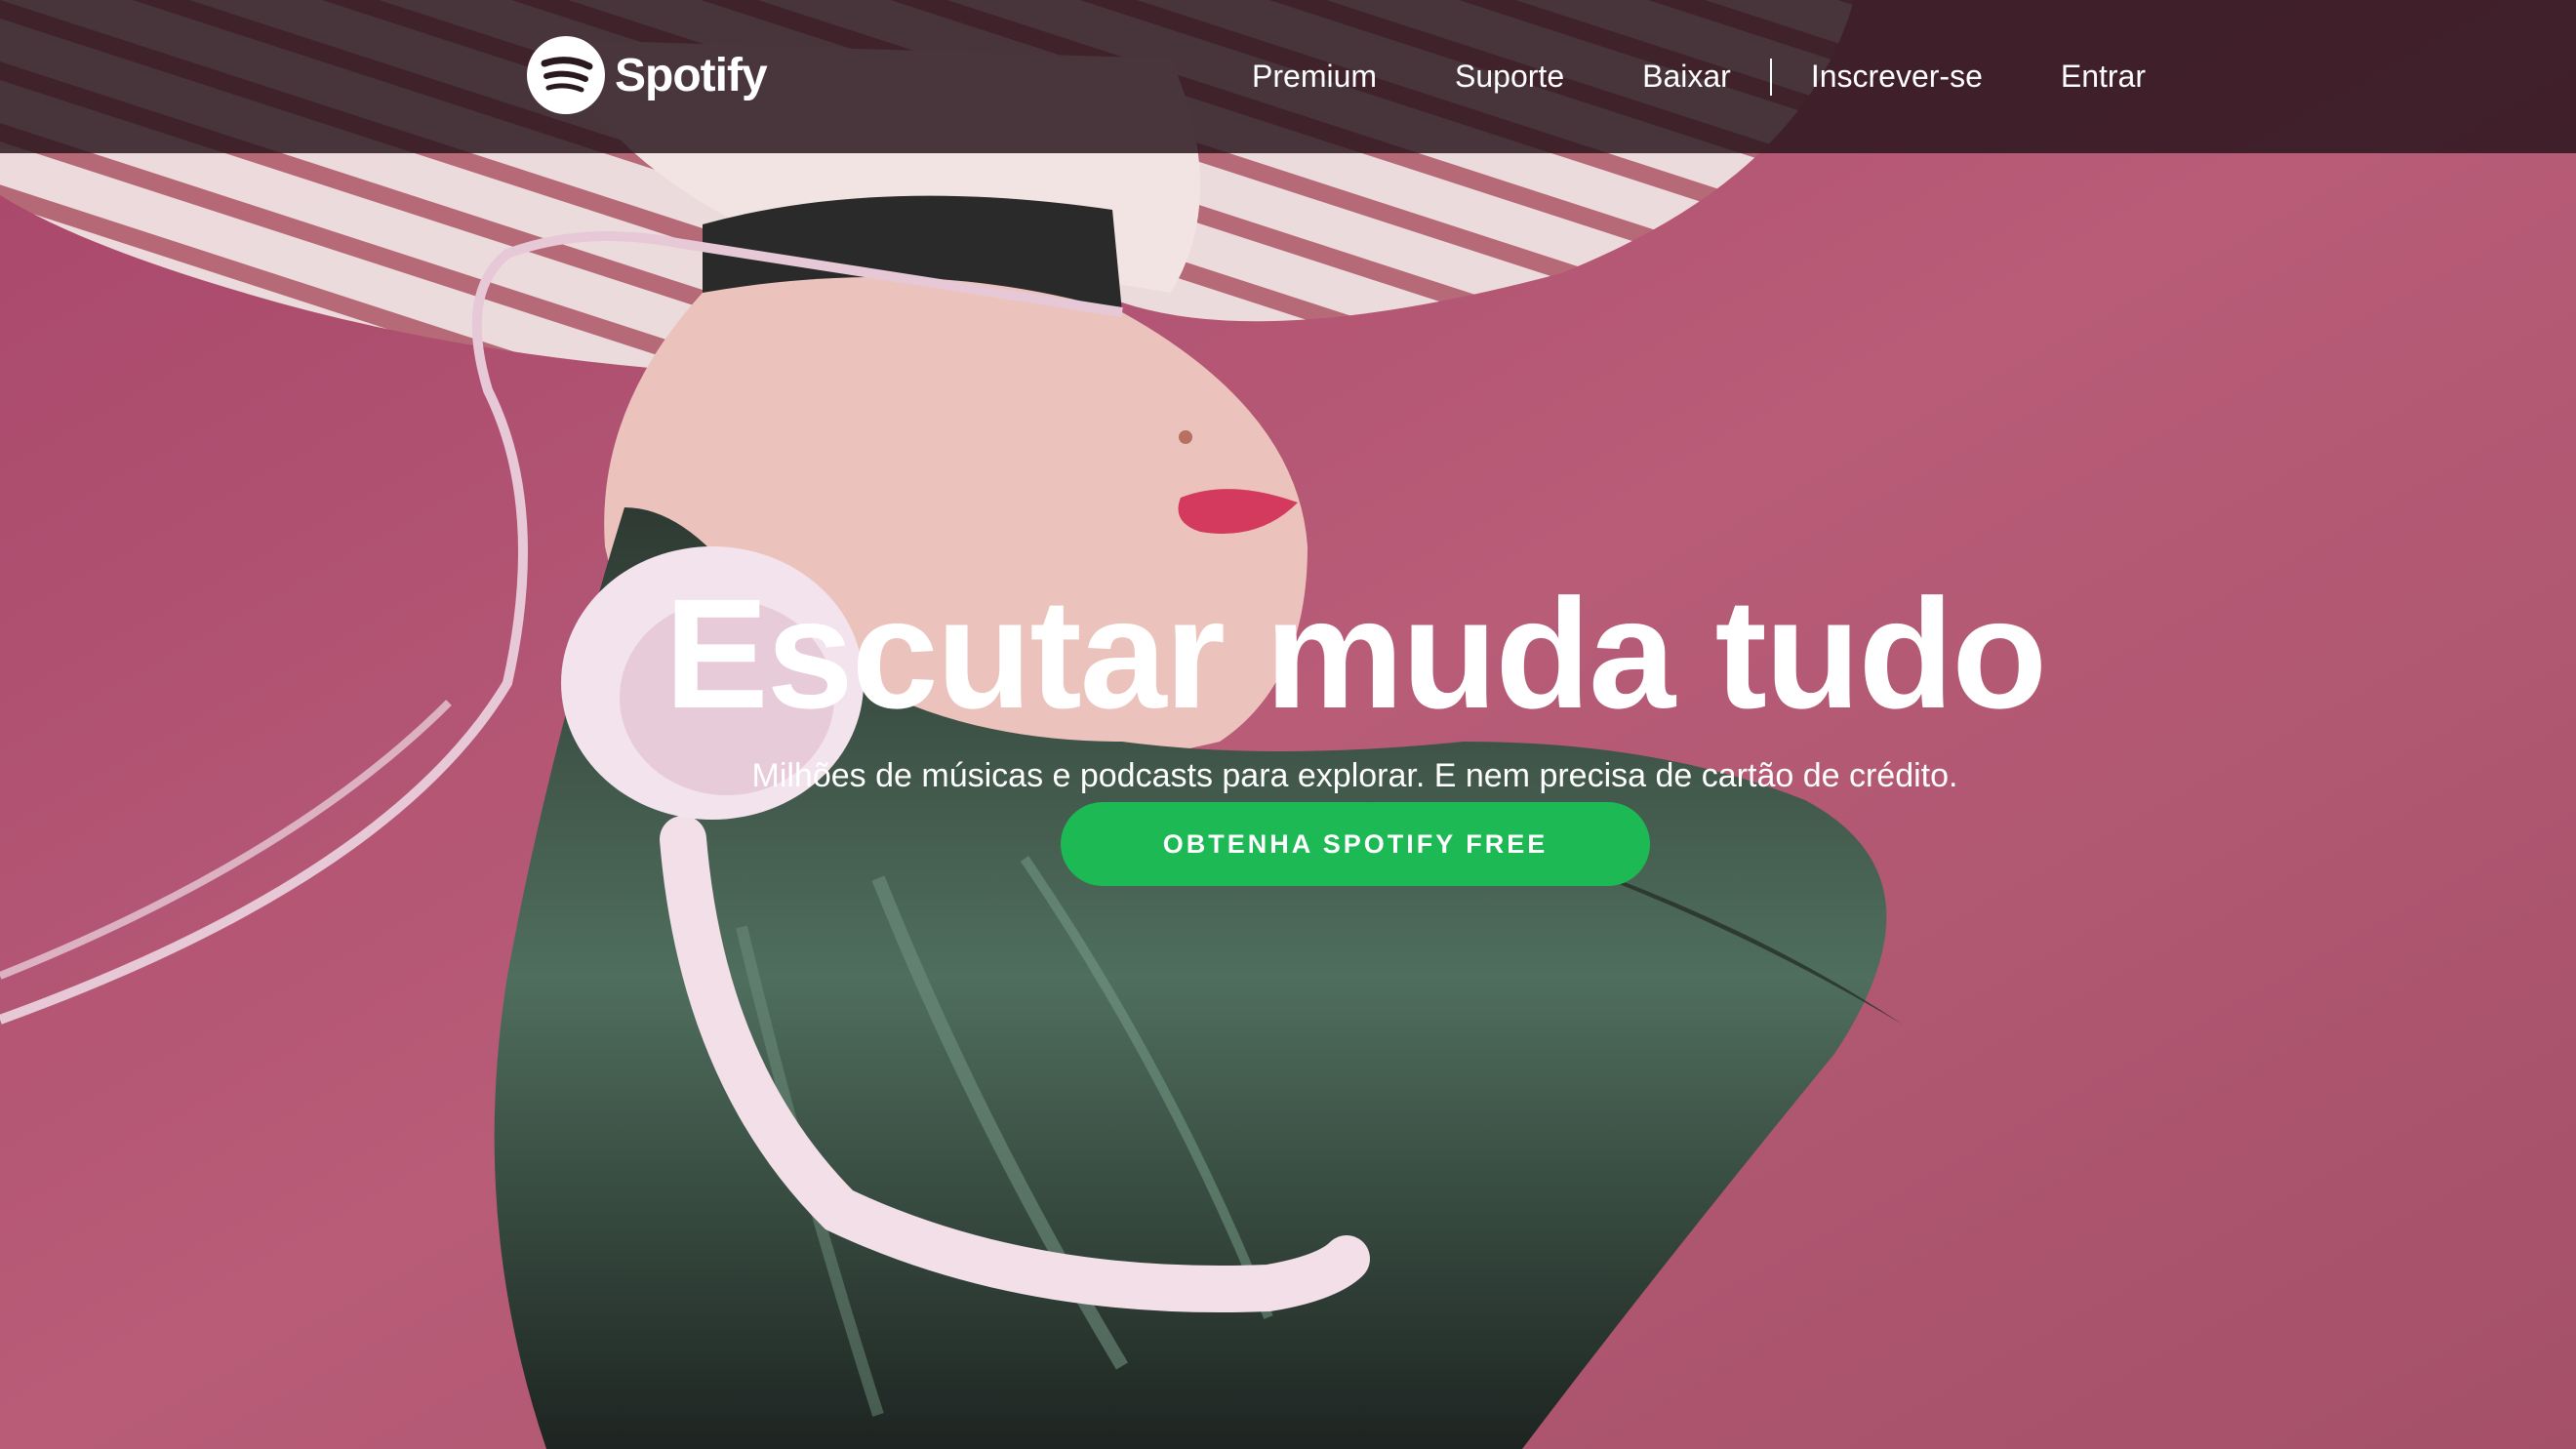 Image resolution: width=2576 pixels, height=1449 pixels. I want to click on spotify-logo-link: Spotify, so click(647, 75).